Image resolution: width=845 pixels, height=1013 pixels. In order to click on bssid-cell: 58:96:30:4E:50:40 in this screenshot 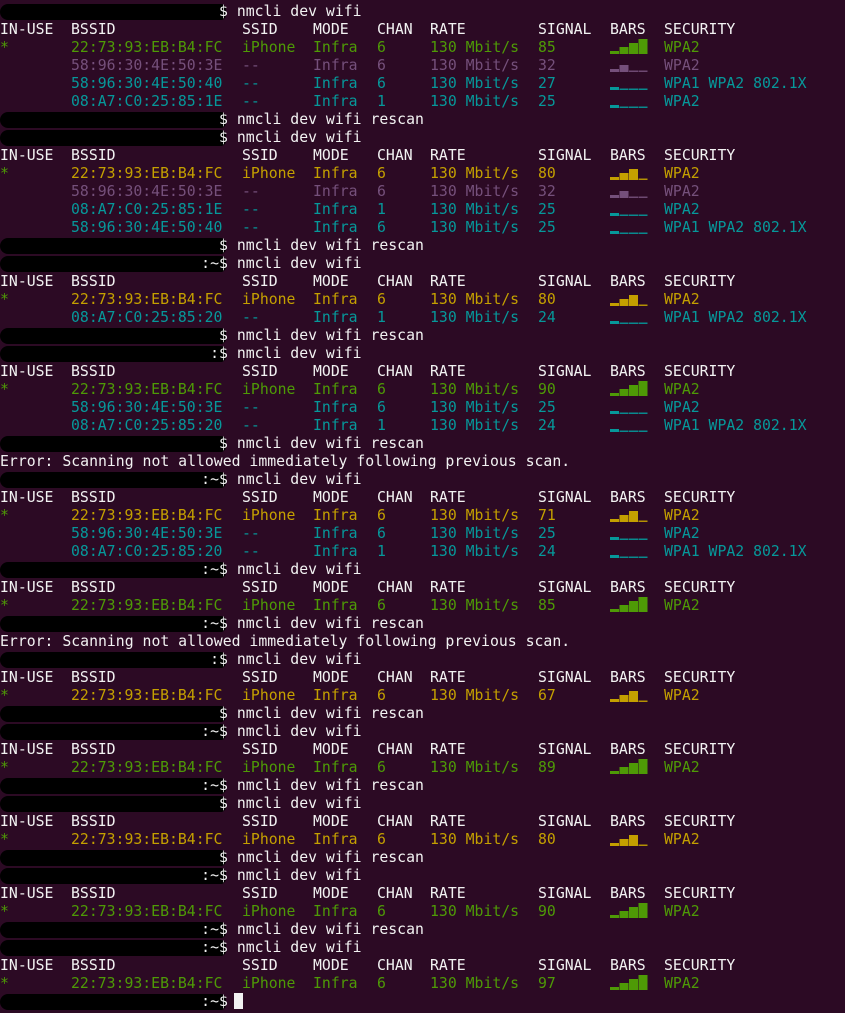, I will do `click(147, 83)`.